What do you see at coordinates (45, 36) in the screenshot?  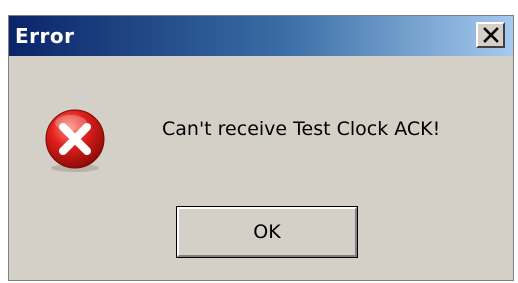 I see `dialog-title: Error` at bounding box center [45, 36].